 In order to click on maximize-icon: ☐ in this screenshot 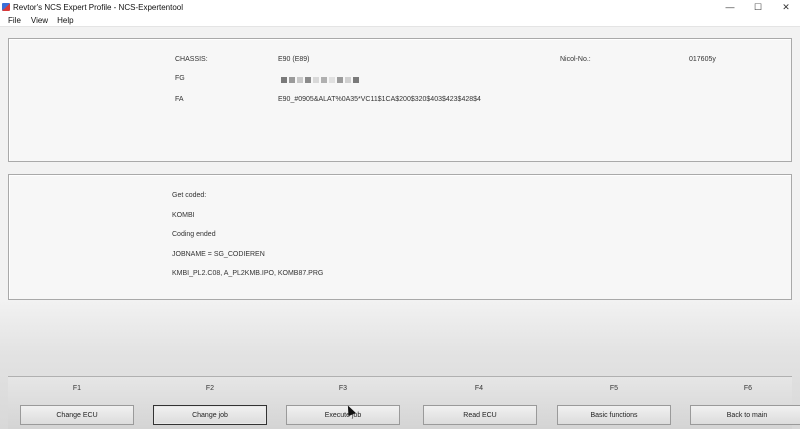, I will do `click(758, 7)`.